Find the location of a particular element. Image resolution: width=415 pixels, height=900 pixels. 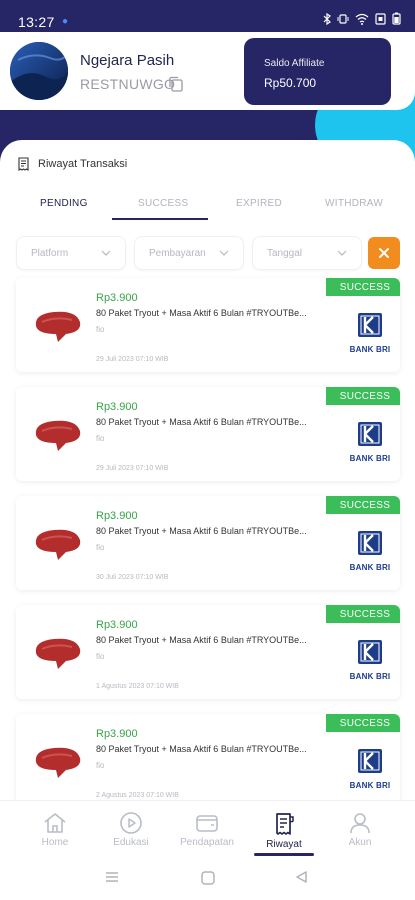

payment-filter-label: Pembayaran is located at coordinates (177, 253).